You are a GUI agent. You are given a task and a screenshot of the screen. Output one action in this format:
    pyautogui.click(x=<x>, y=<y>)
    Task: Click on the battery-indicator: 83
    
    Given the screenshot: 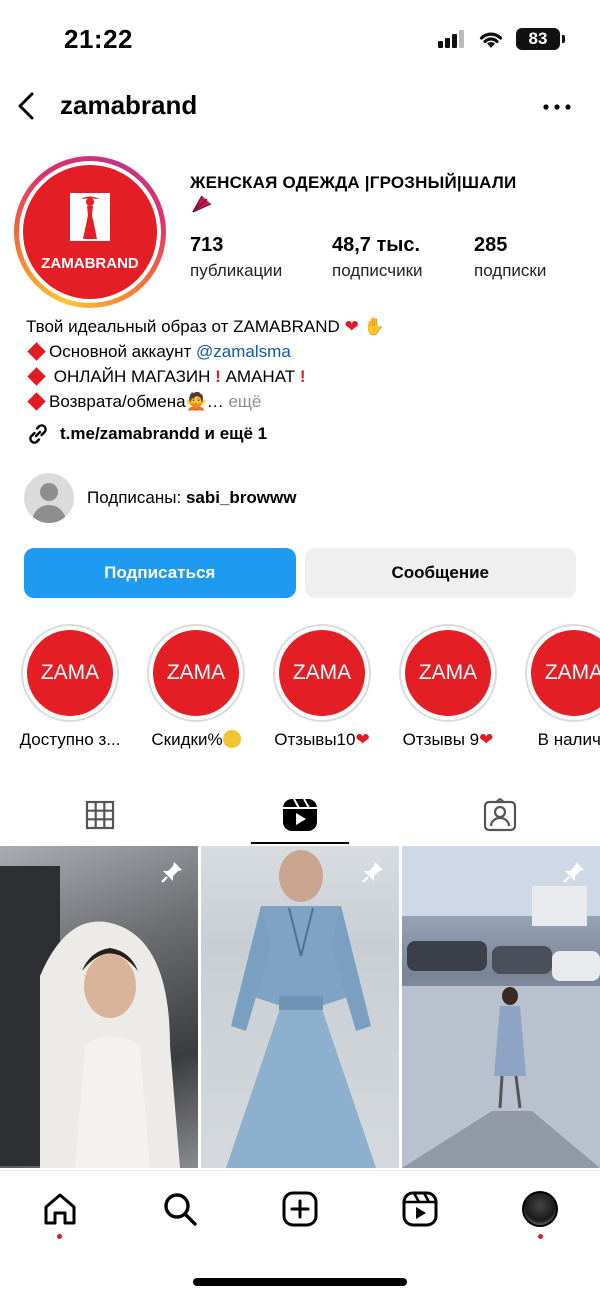 What is the action you would take?
    pyautogui.click(x=540, y=39)
    